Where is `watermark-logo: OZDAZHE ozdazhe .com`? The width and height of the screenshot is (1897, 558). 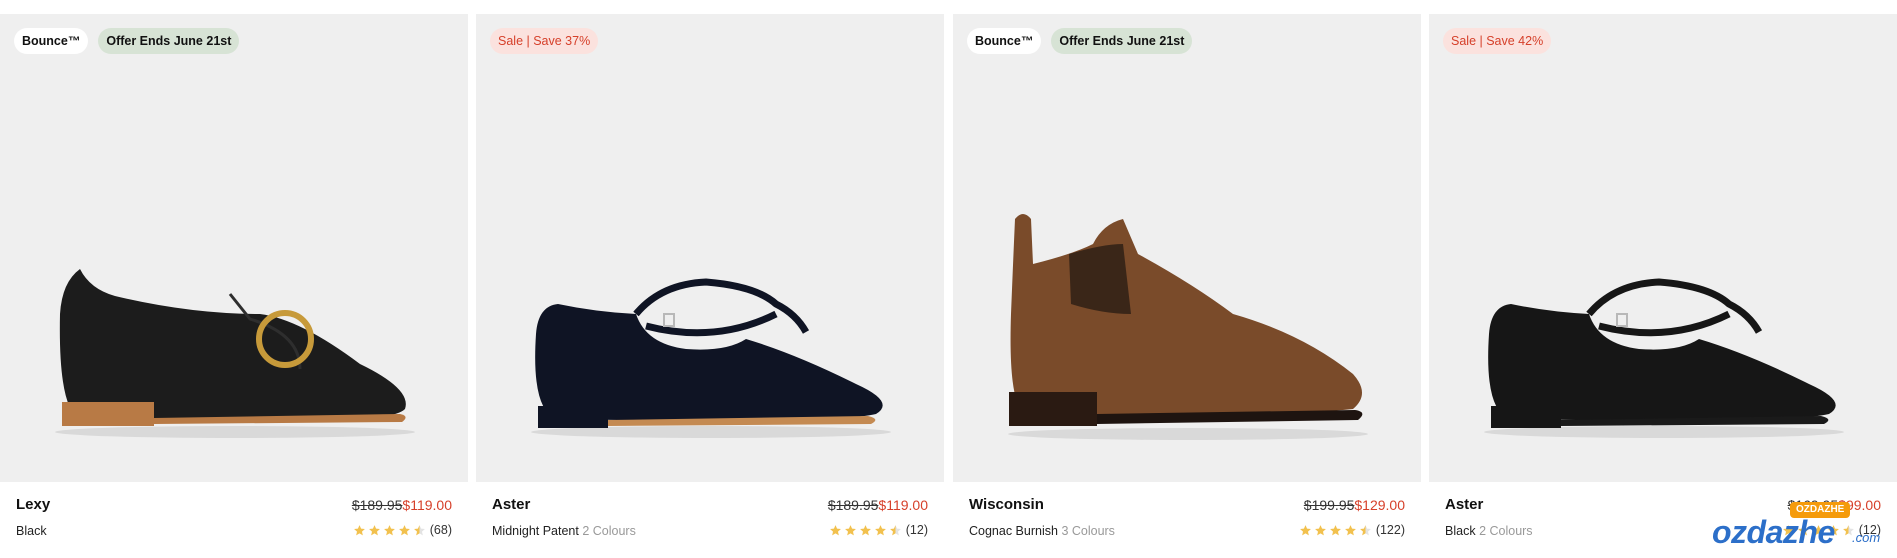
watermark-logo: OZDAZHE ozdazhe .com is located at coordinates (1802, 528).